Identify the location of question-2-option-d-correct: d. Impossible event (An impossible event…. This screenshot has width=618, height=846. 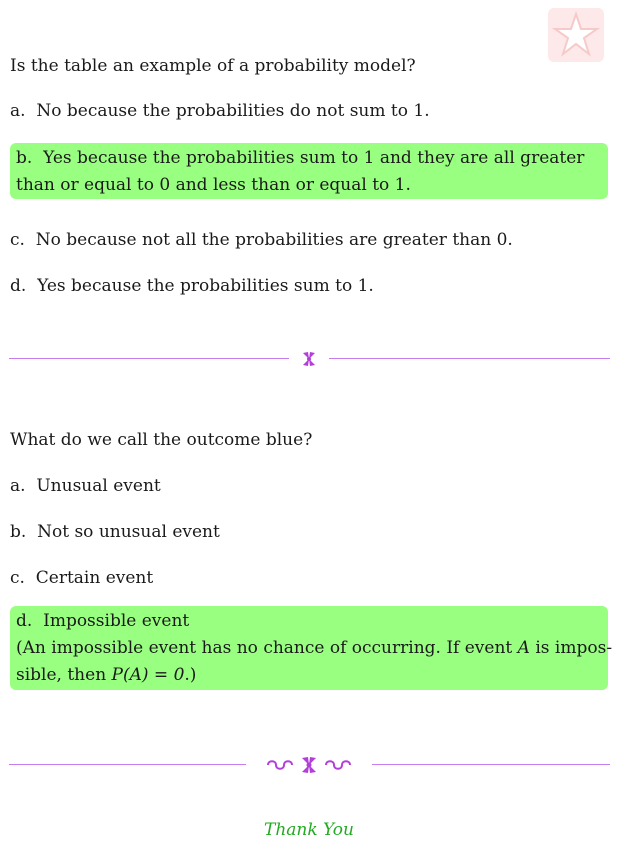
(311, 648).